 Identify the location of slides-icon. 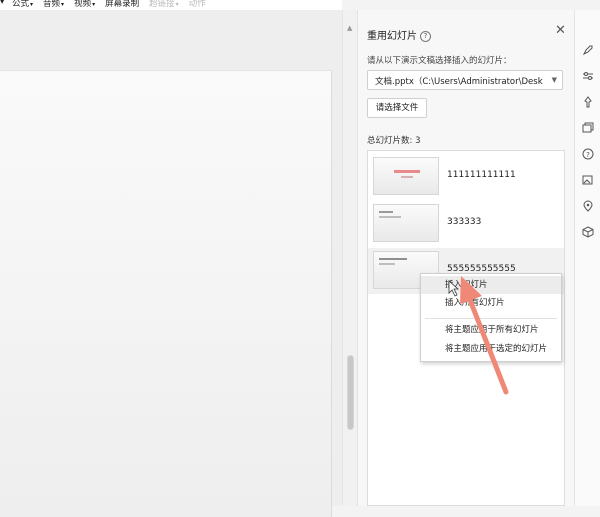
(588, 128).